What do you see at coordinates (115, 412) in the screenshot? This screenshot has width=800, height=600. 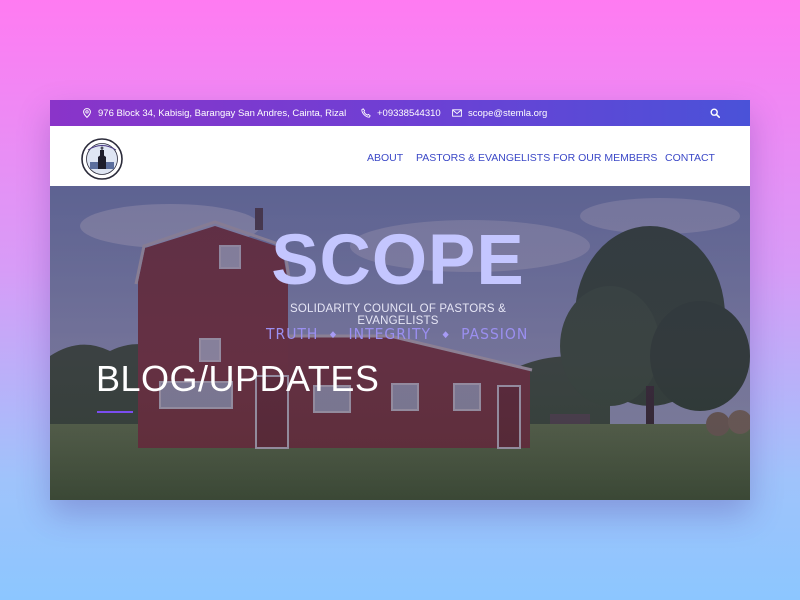 I see `title-underline` at bounding box center [115, 412].